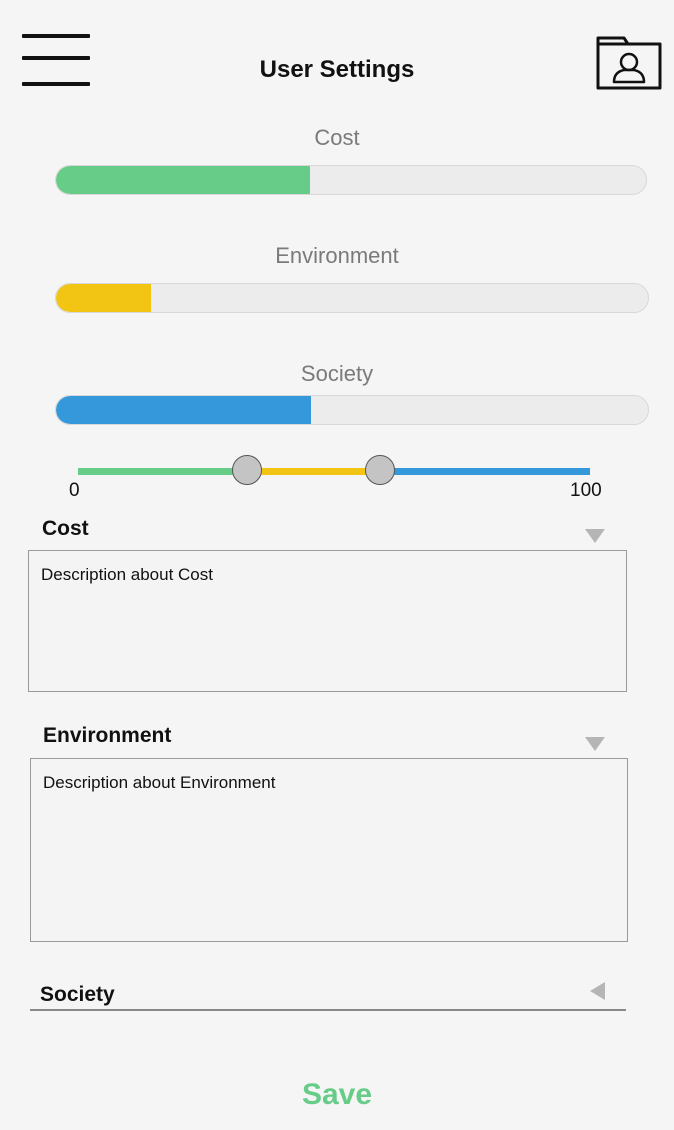  Describe the element at coordinates (352, 410) in the screenshot. I see `society-progress-bar` at that location.